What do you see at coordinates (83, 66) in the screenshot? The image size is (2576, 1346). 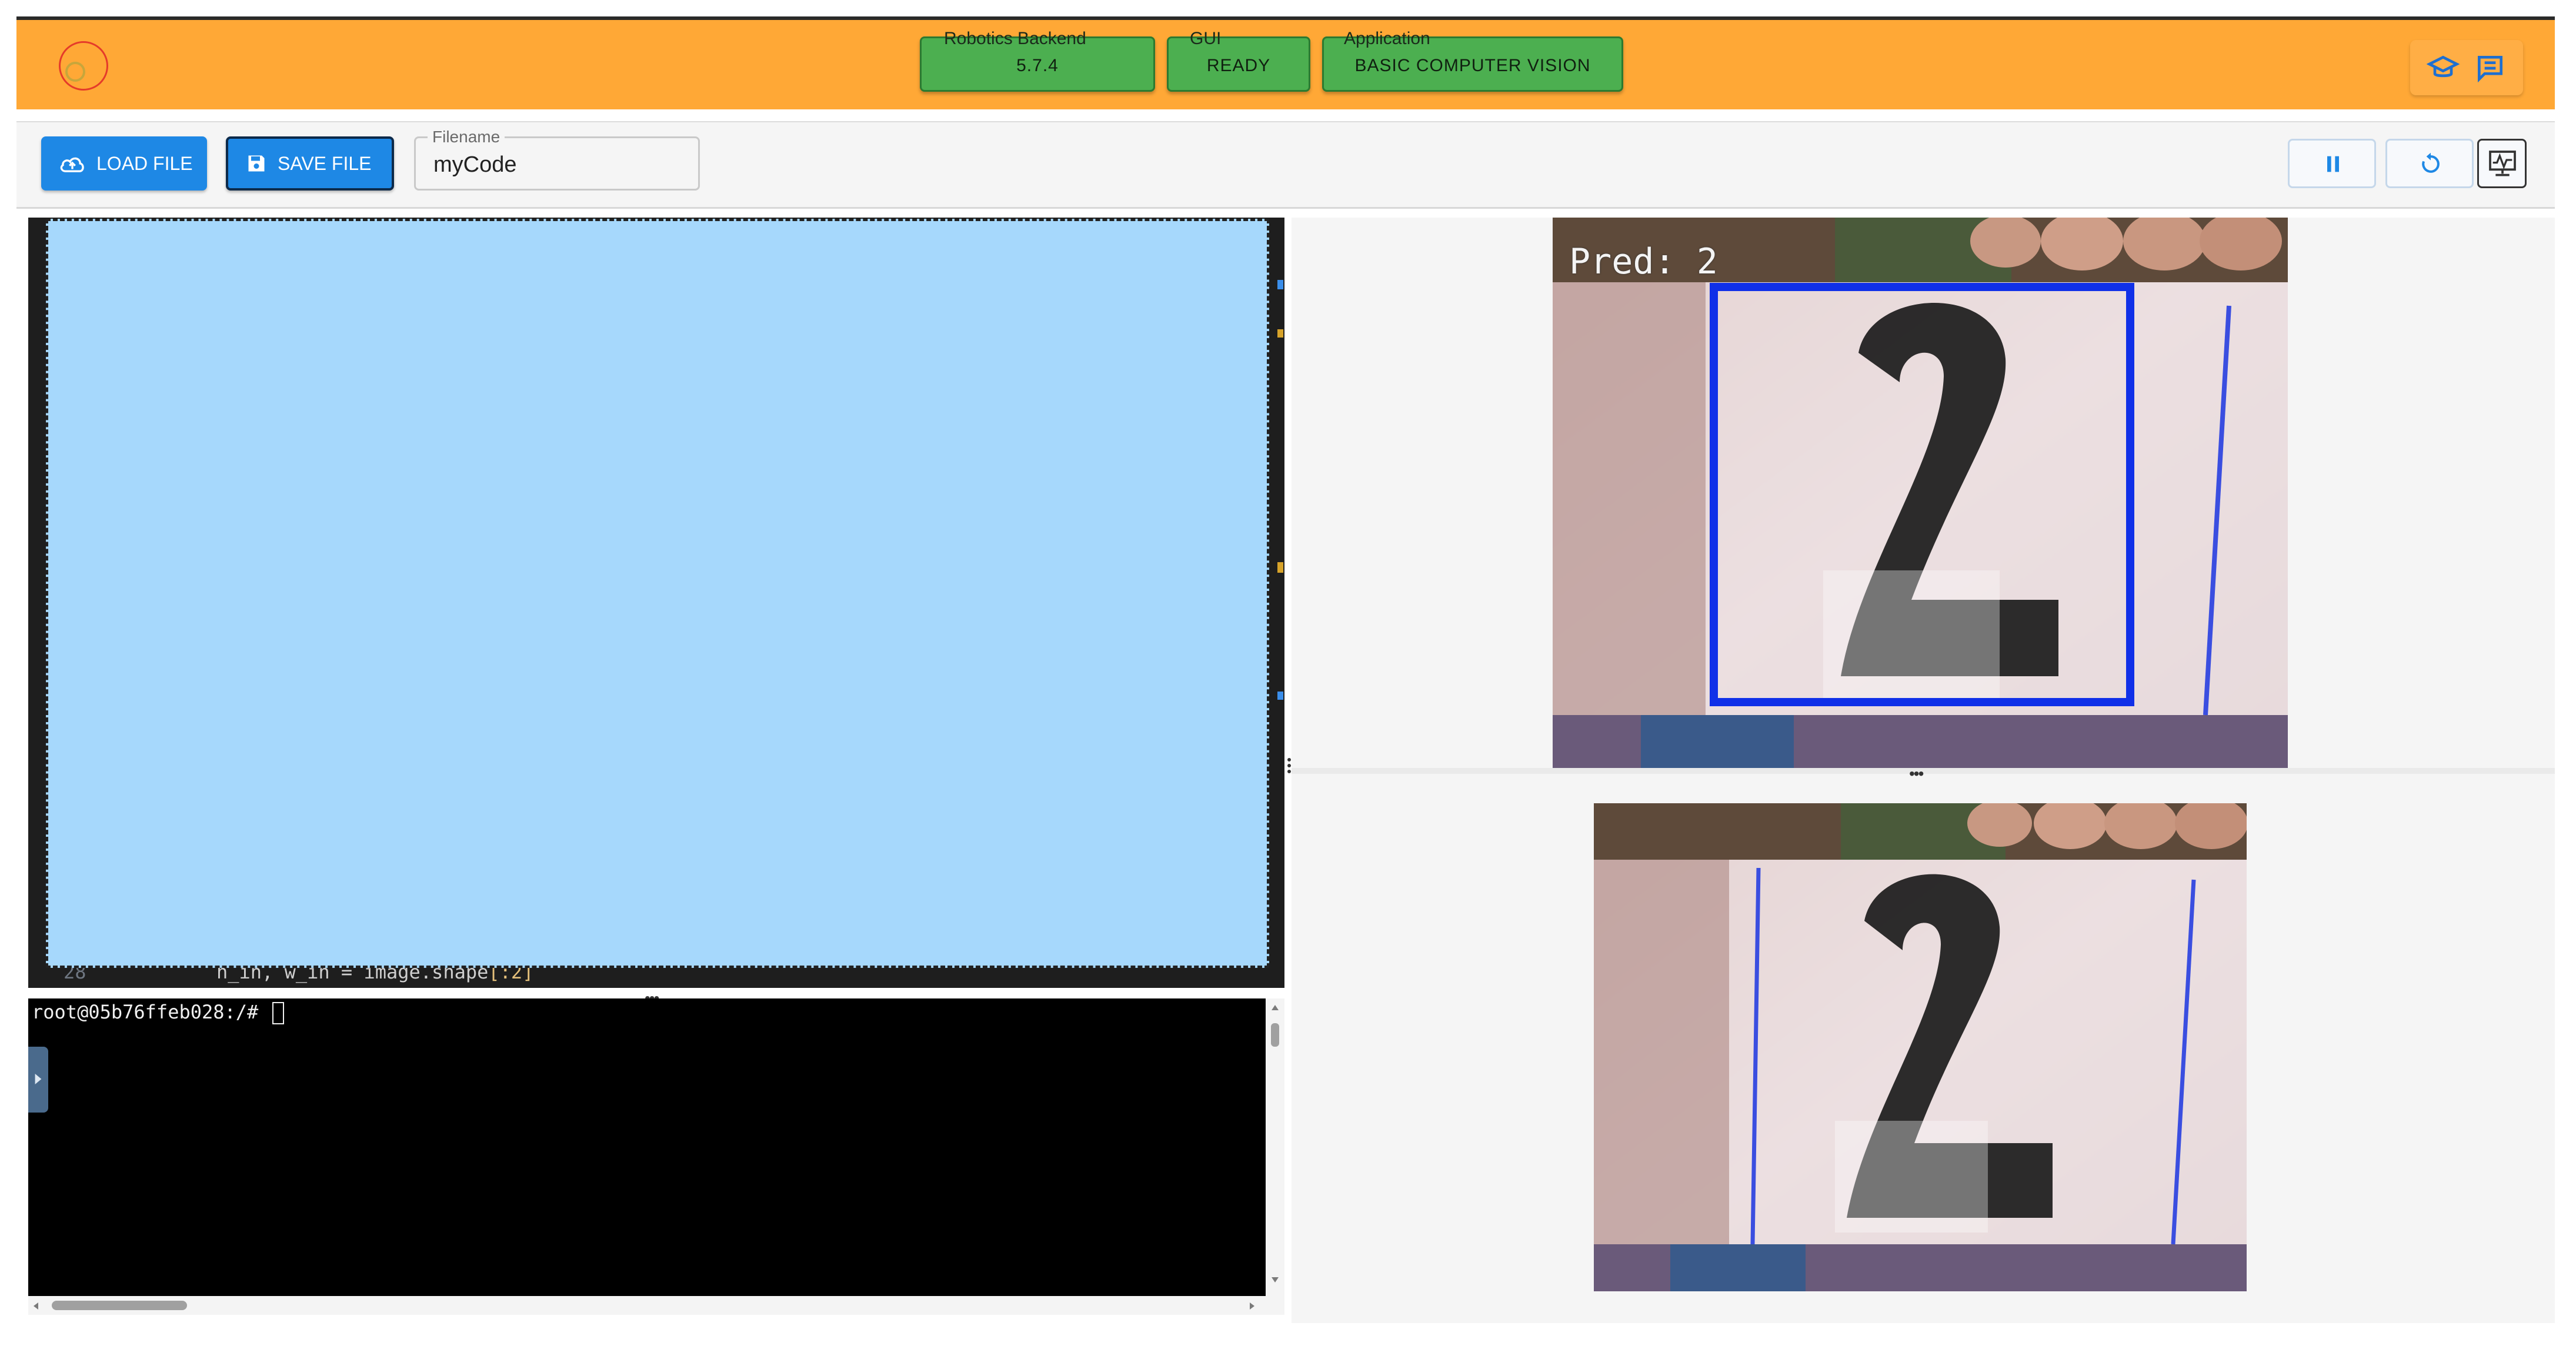 I see `logo` at bounding box center [83, 66].